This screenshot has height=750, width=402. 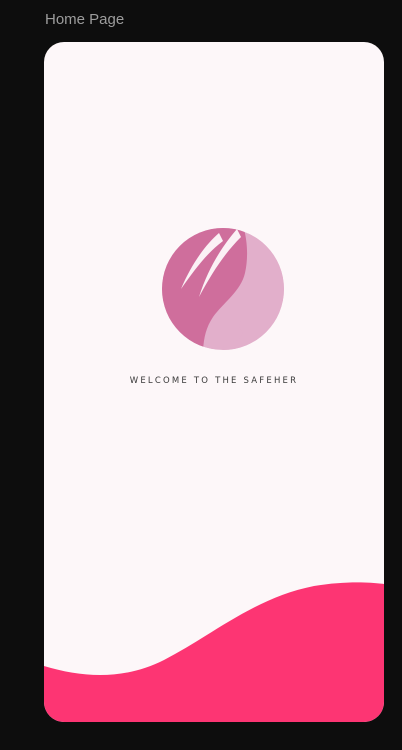 I want to click on welcome-text: WELCOME TO THE SAFEHER, so click(x=214, y=381).